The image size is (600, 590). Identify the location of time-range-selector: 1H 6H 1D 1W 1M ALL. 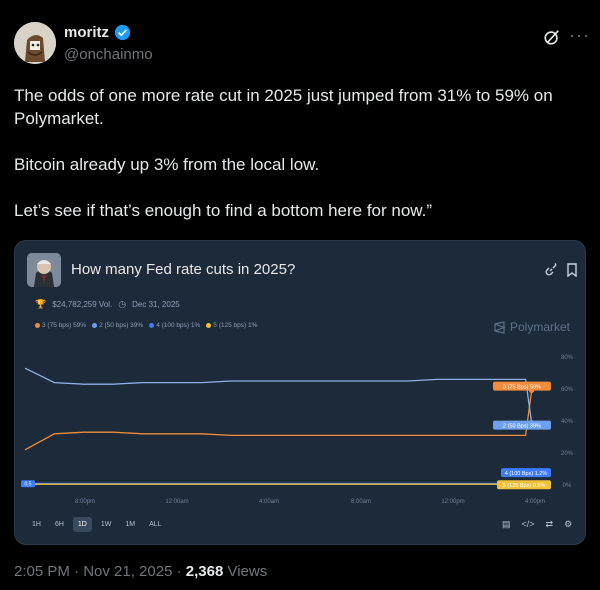
(97, 524).